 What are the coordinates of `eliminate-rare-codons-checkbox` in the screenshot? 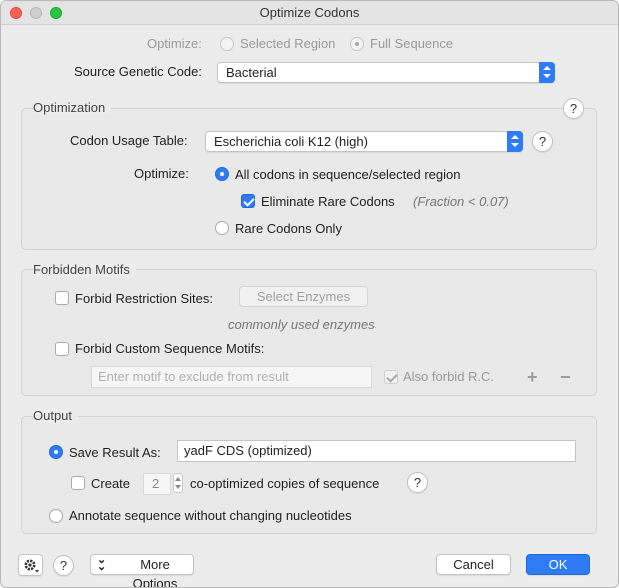 It's located at (248, 201).